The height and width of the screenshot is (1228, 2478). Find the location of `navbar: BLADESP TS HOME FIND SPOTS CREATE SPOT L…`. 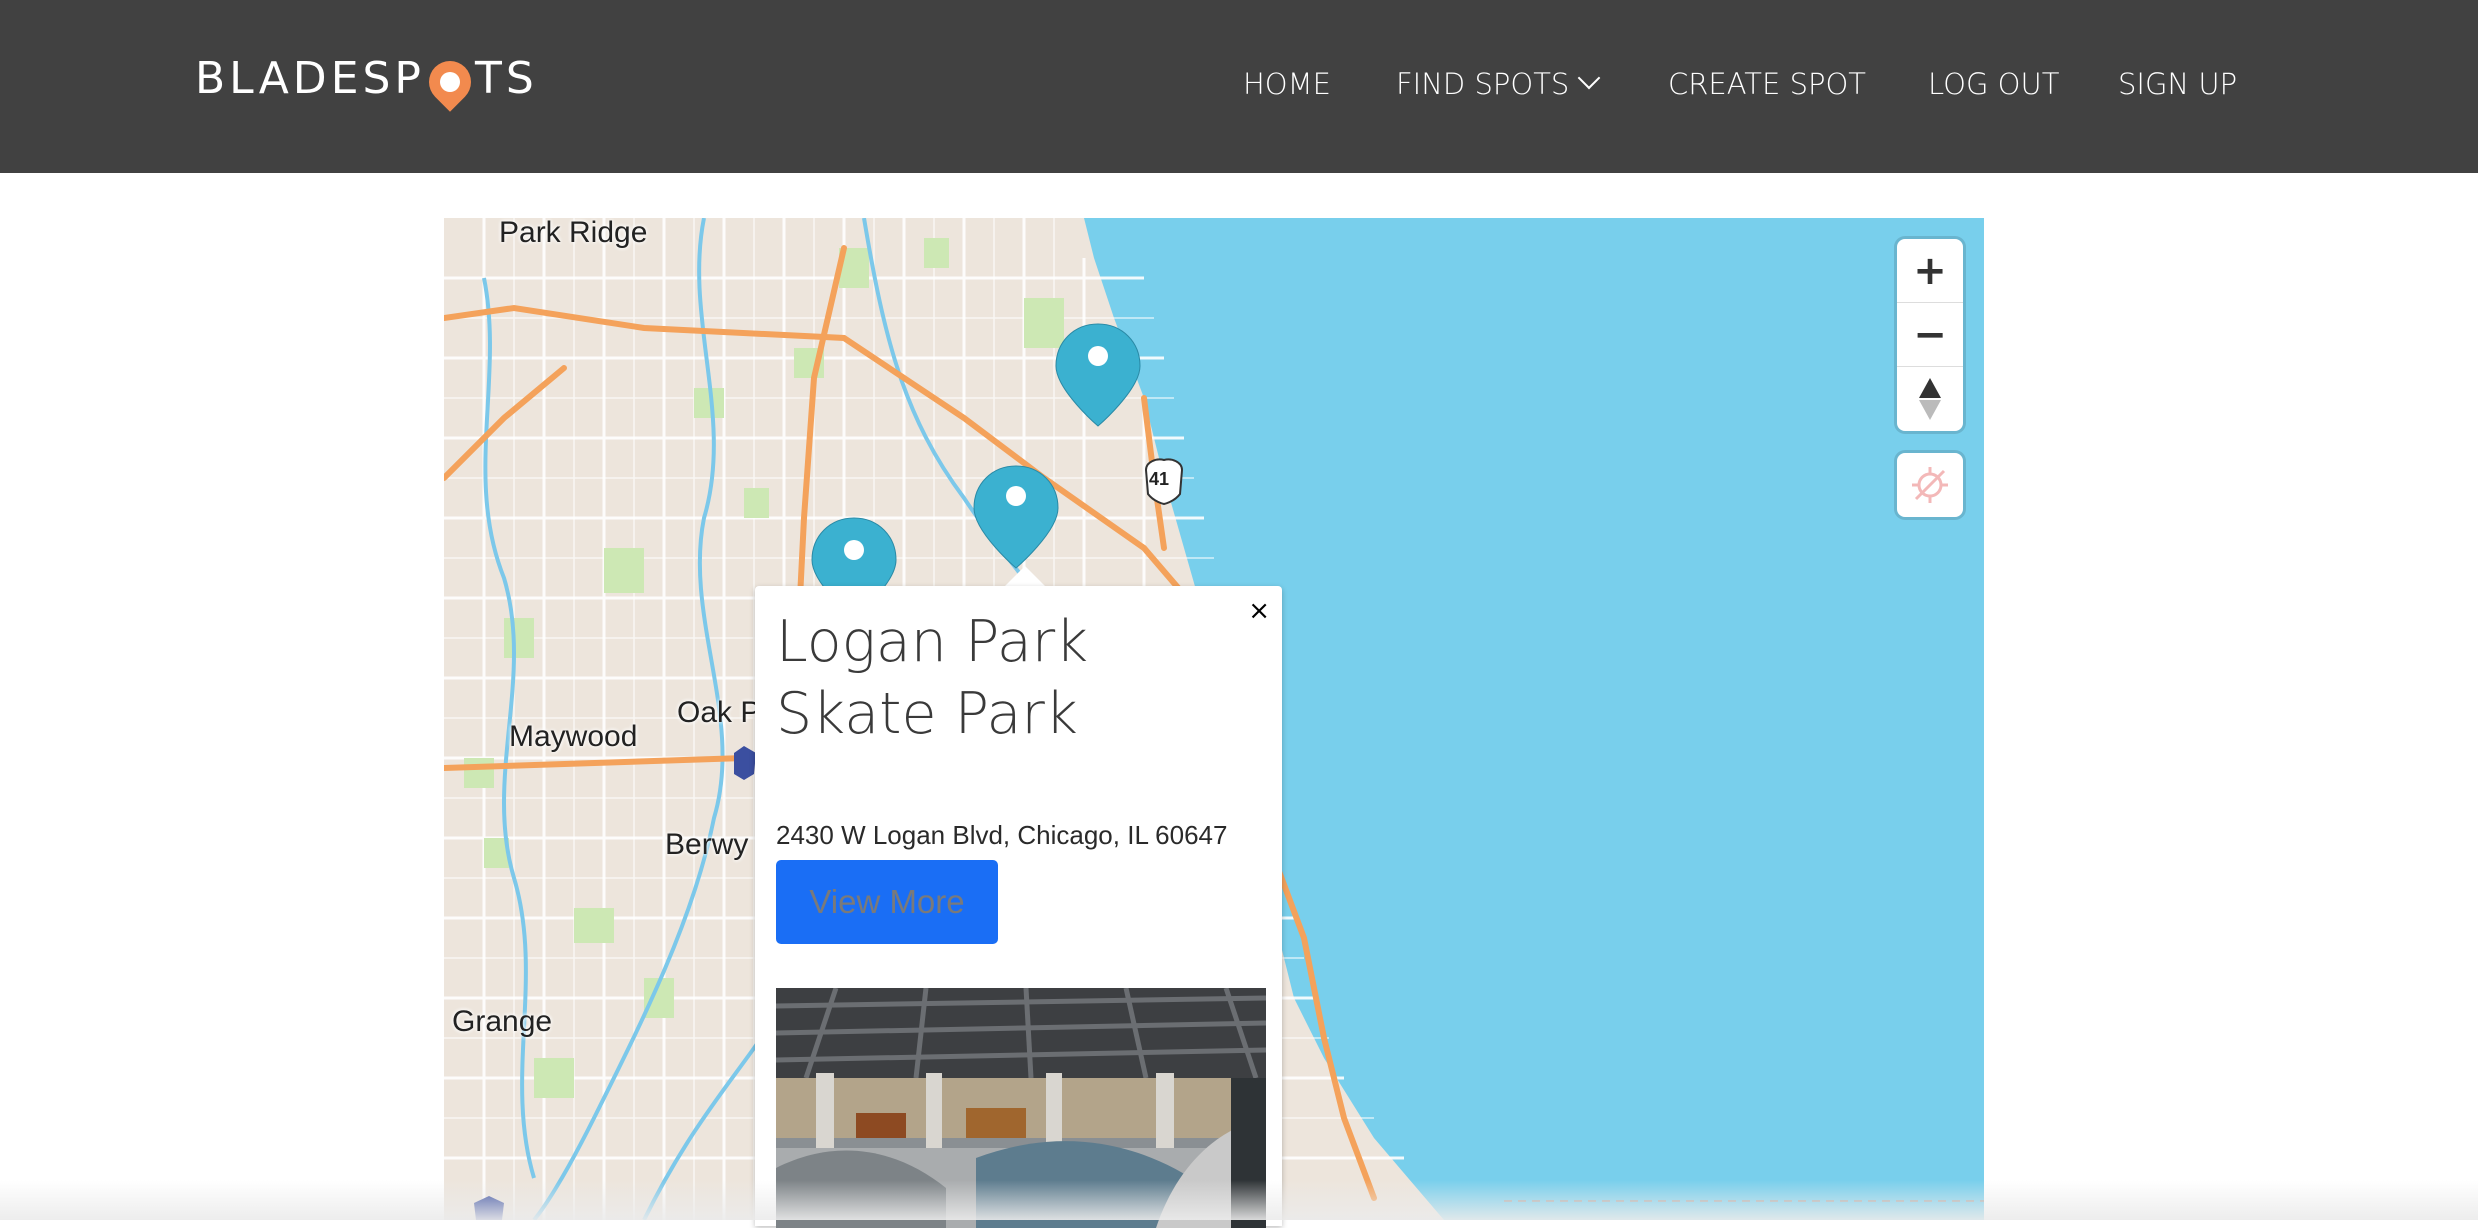

navbar: BLADESP TS HOME FIND SPOTS CREATE SPOT L… is located at coordinates (1239, 86).